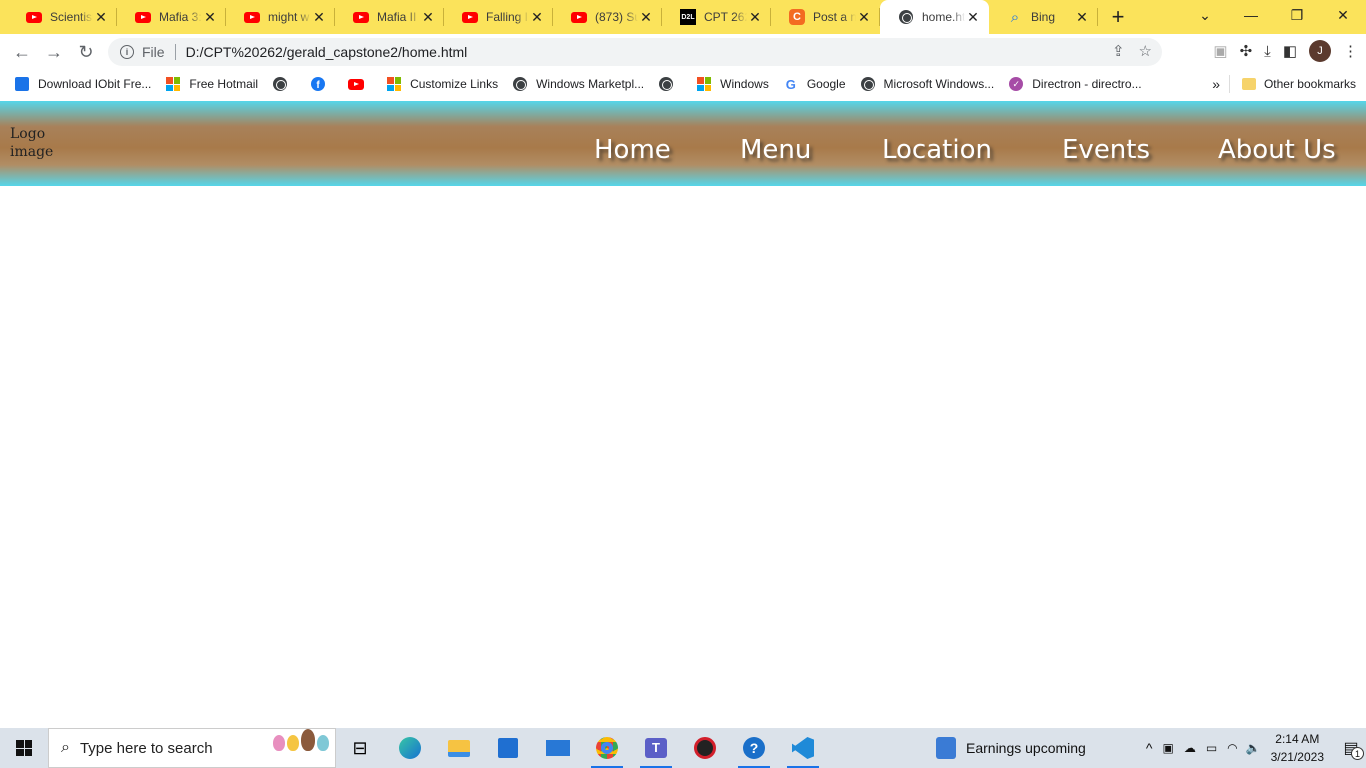 This screenshot has height=768, width=1366. Describe the element at coordinates (1251, 15) in the screenshot. I see `minimize-button: —` at that location.